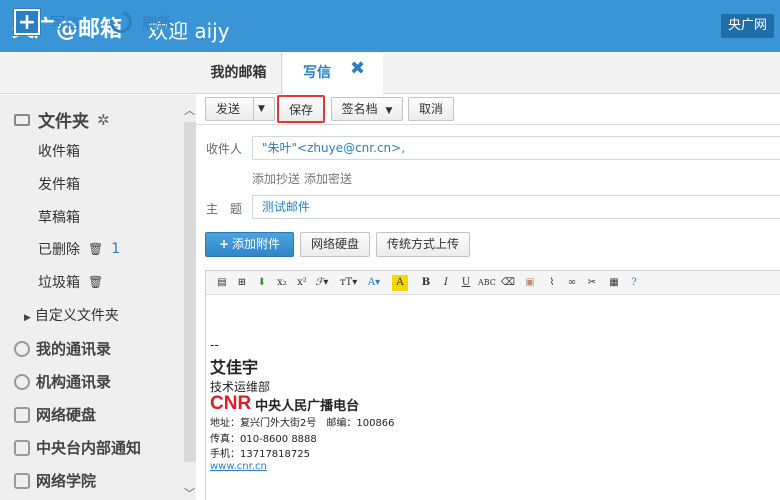  Describe the element at coordinates (47, 22) in the screenshot. I see `compose-button: + 写信` at that location.